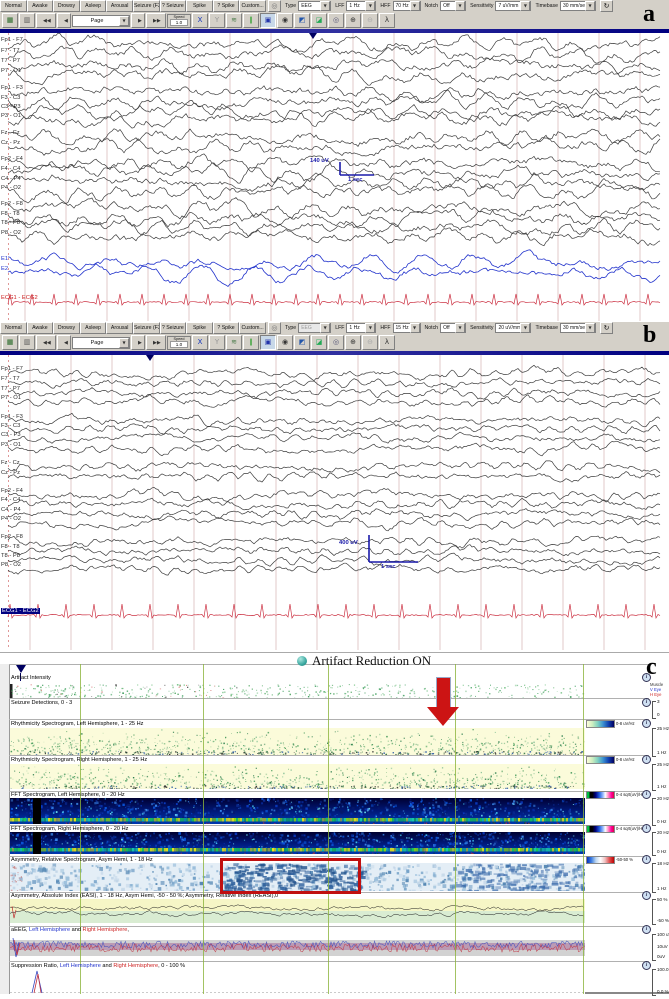 This screenshot has height=999, width=669. What do you see at coordinates (66, 328) in the screenshot?
I see `trigger-drowsy: Drowsy` at bounding box center [66, 328].